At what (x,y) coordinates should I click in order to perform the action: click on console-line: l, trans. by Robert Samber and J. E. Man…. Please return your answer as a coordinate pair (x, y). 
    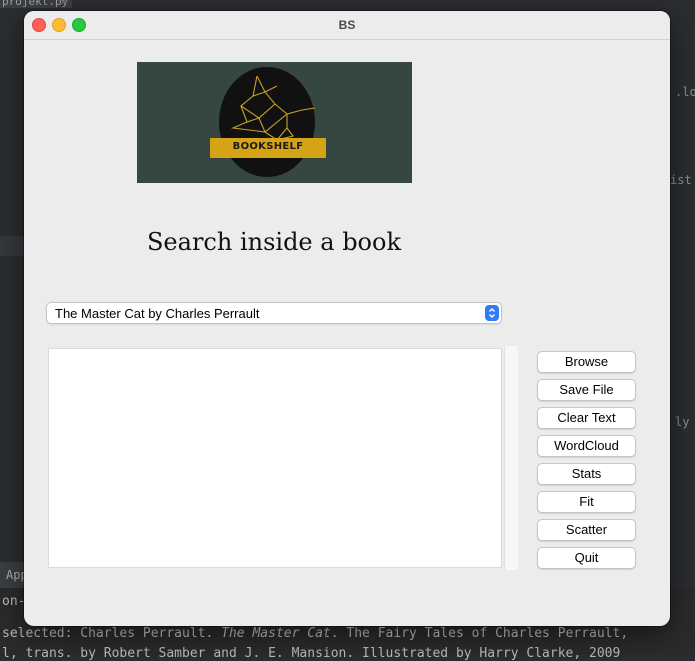
    Looking at the image, I should click on (311, 653).